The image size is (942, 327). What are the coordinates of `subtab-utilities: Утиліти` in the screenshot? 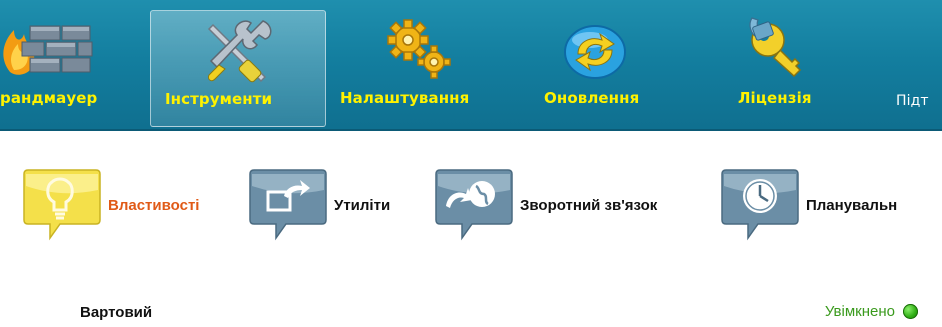 It's located at (318, 205).